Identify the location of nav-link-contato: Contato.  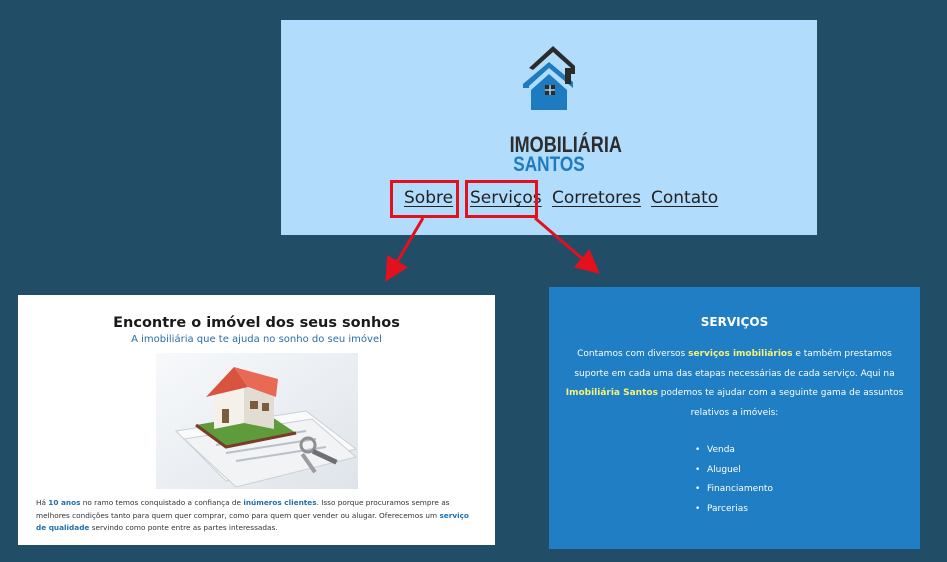
(684, 198).